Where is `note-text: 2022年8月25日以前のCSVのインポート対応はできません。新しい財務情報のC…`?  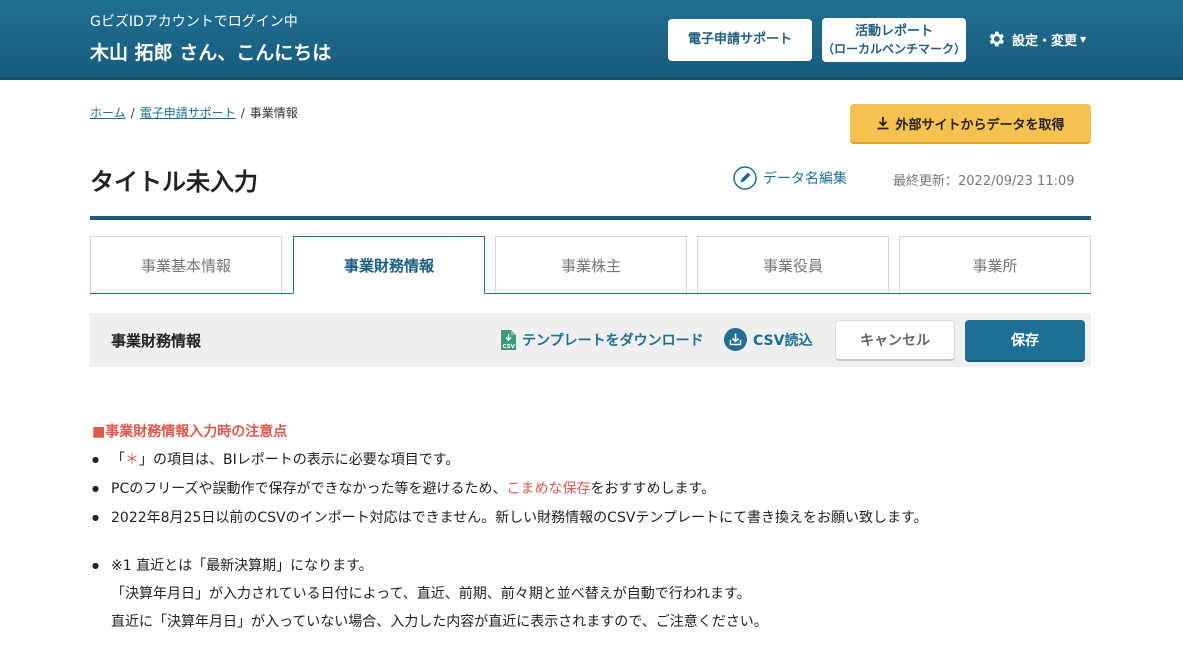
note-text: 2022年8月25日以前のCSVのインポート対応はできません。新しい財務情報のC… is located at coordinates (519, 518).